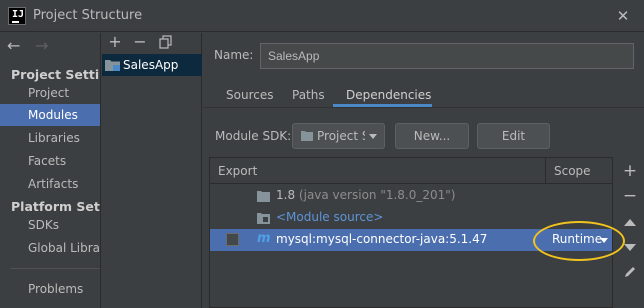  Describe the element at coordinates (50, 248) in the screenshot. I see `nav-item-global-libraries: Global Libraries` at that location.